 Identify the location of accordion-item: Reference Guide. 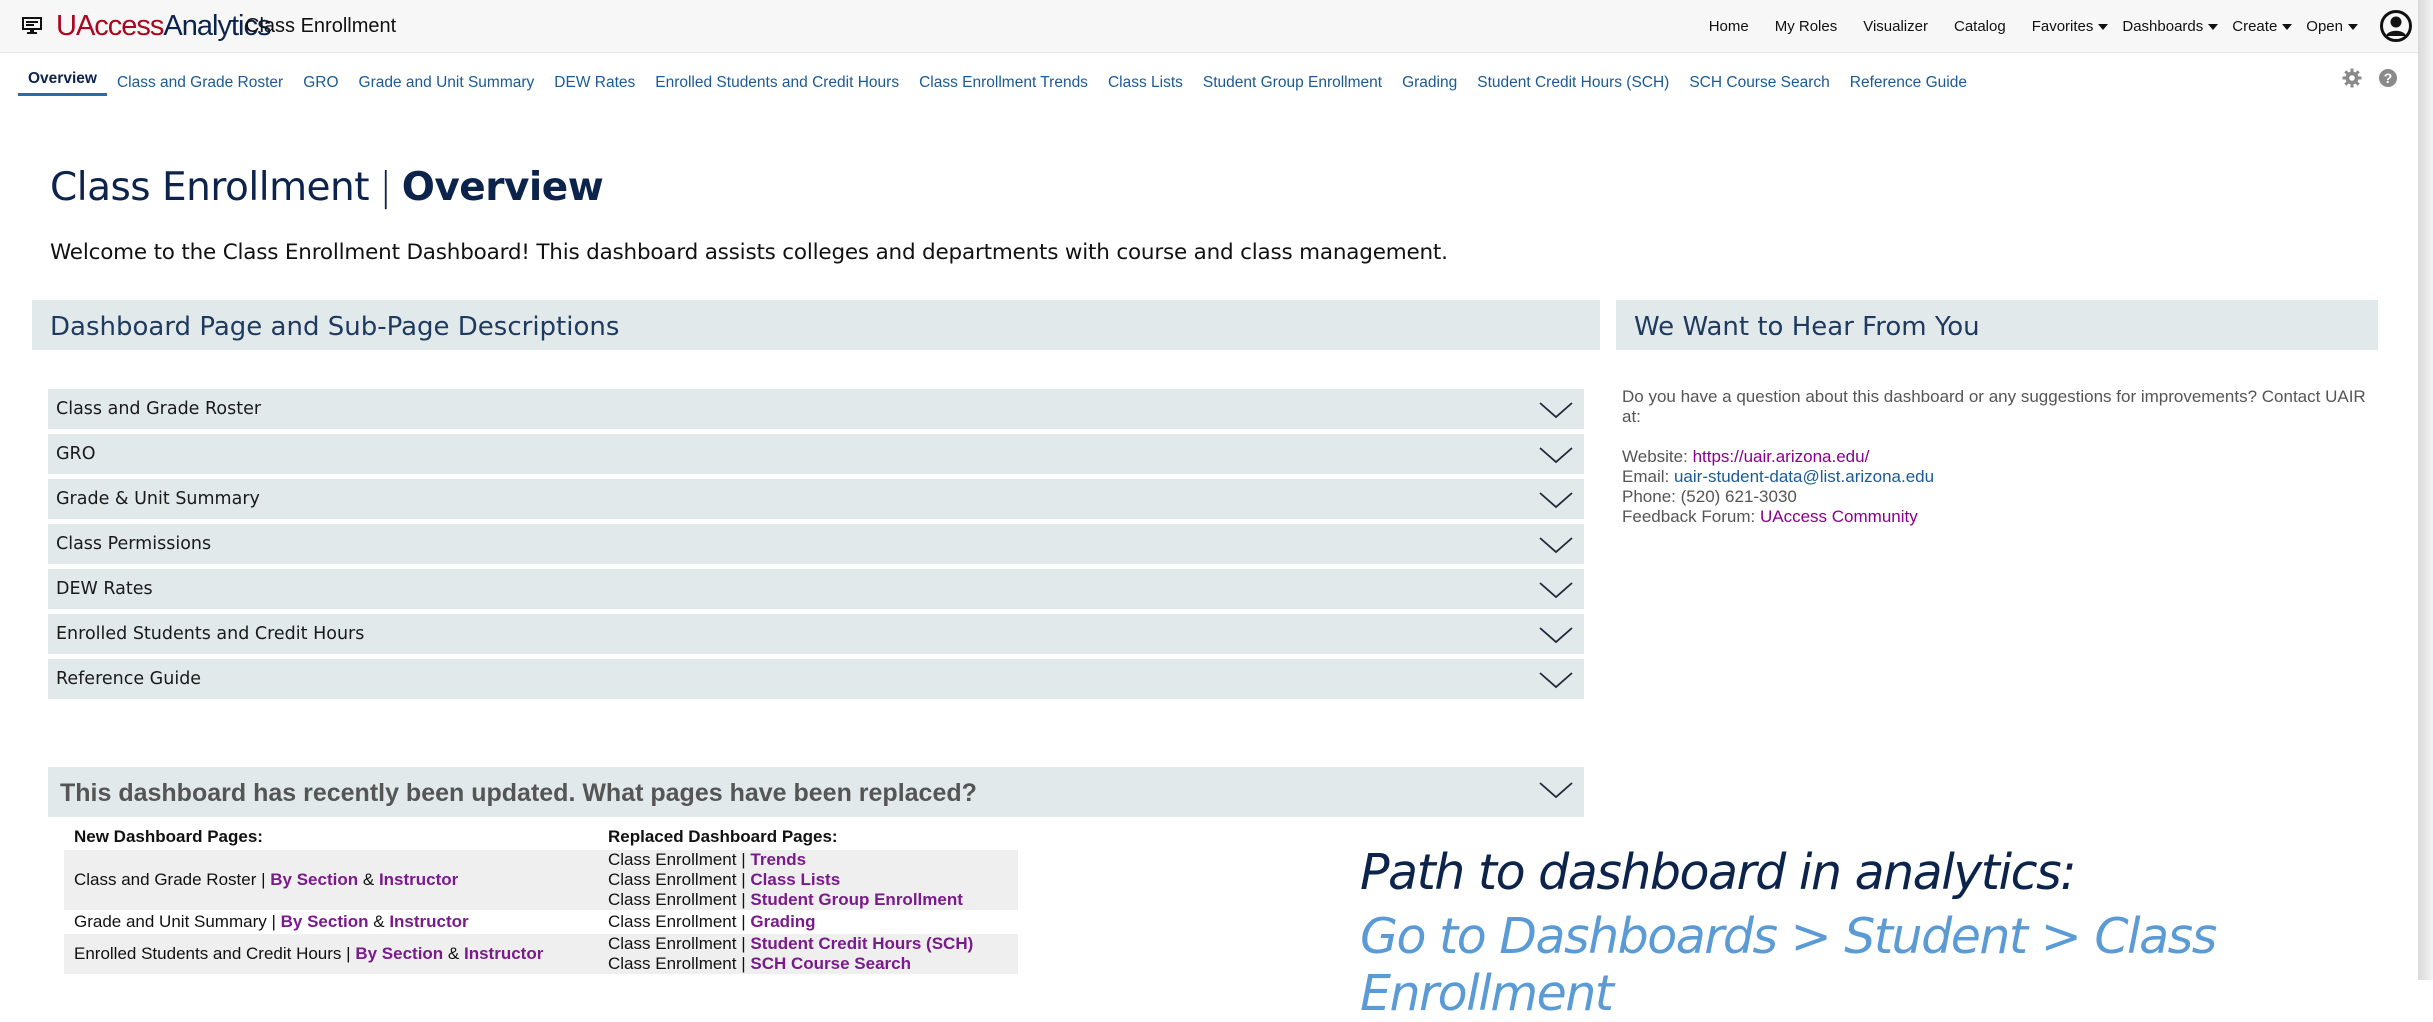
(816, 679).